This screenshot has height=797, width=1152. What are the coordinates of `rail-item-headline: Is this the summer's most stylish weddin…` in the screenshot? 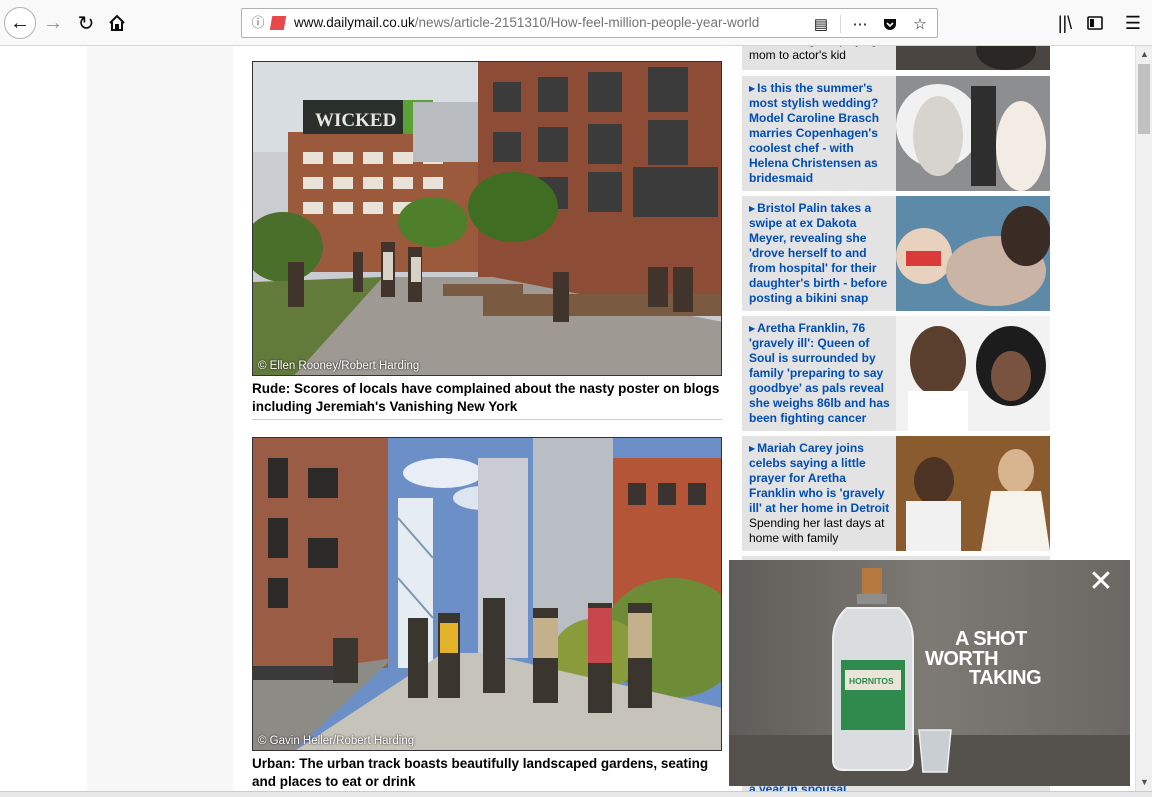 It's located at (814, 133).